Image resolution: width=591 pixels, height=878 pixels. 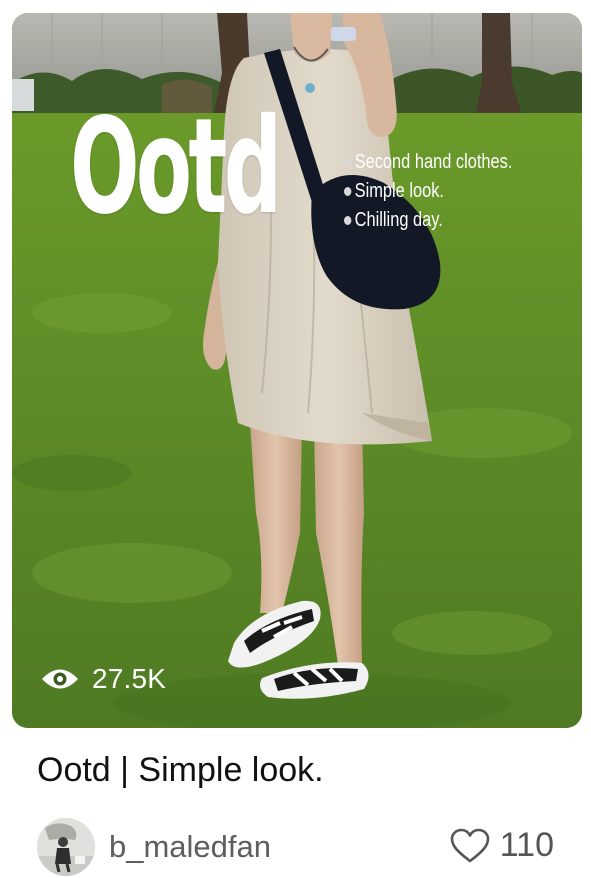 I want to click on eye-icon, so click(x=60, y=679).